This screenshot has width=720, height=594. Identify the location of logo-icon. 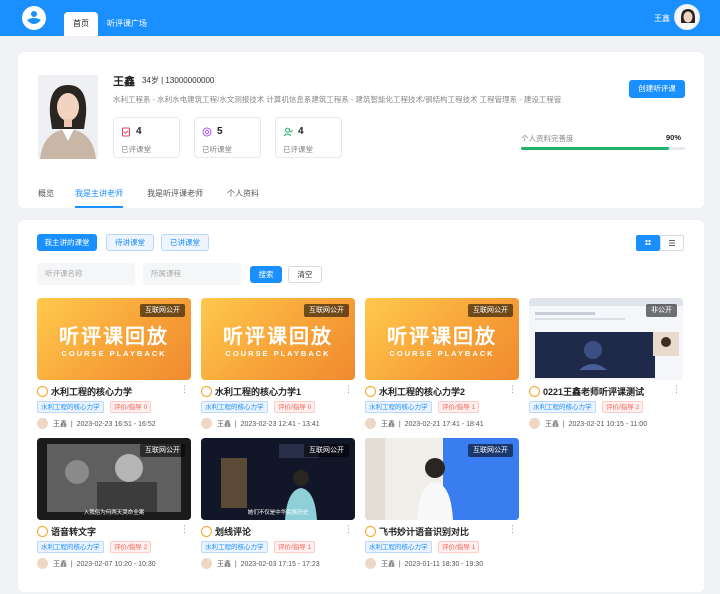
(34, 18).